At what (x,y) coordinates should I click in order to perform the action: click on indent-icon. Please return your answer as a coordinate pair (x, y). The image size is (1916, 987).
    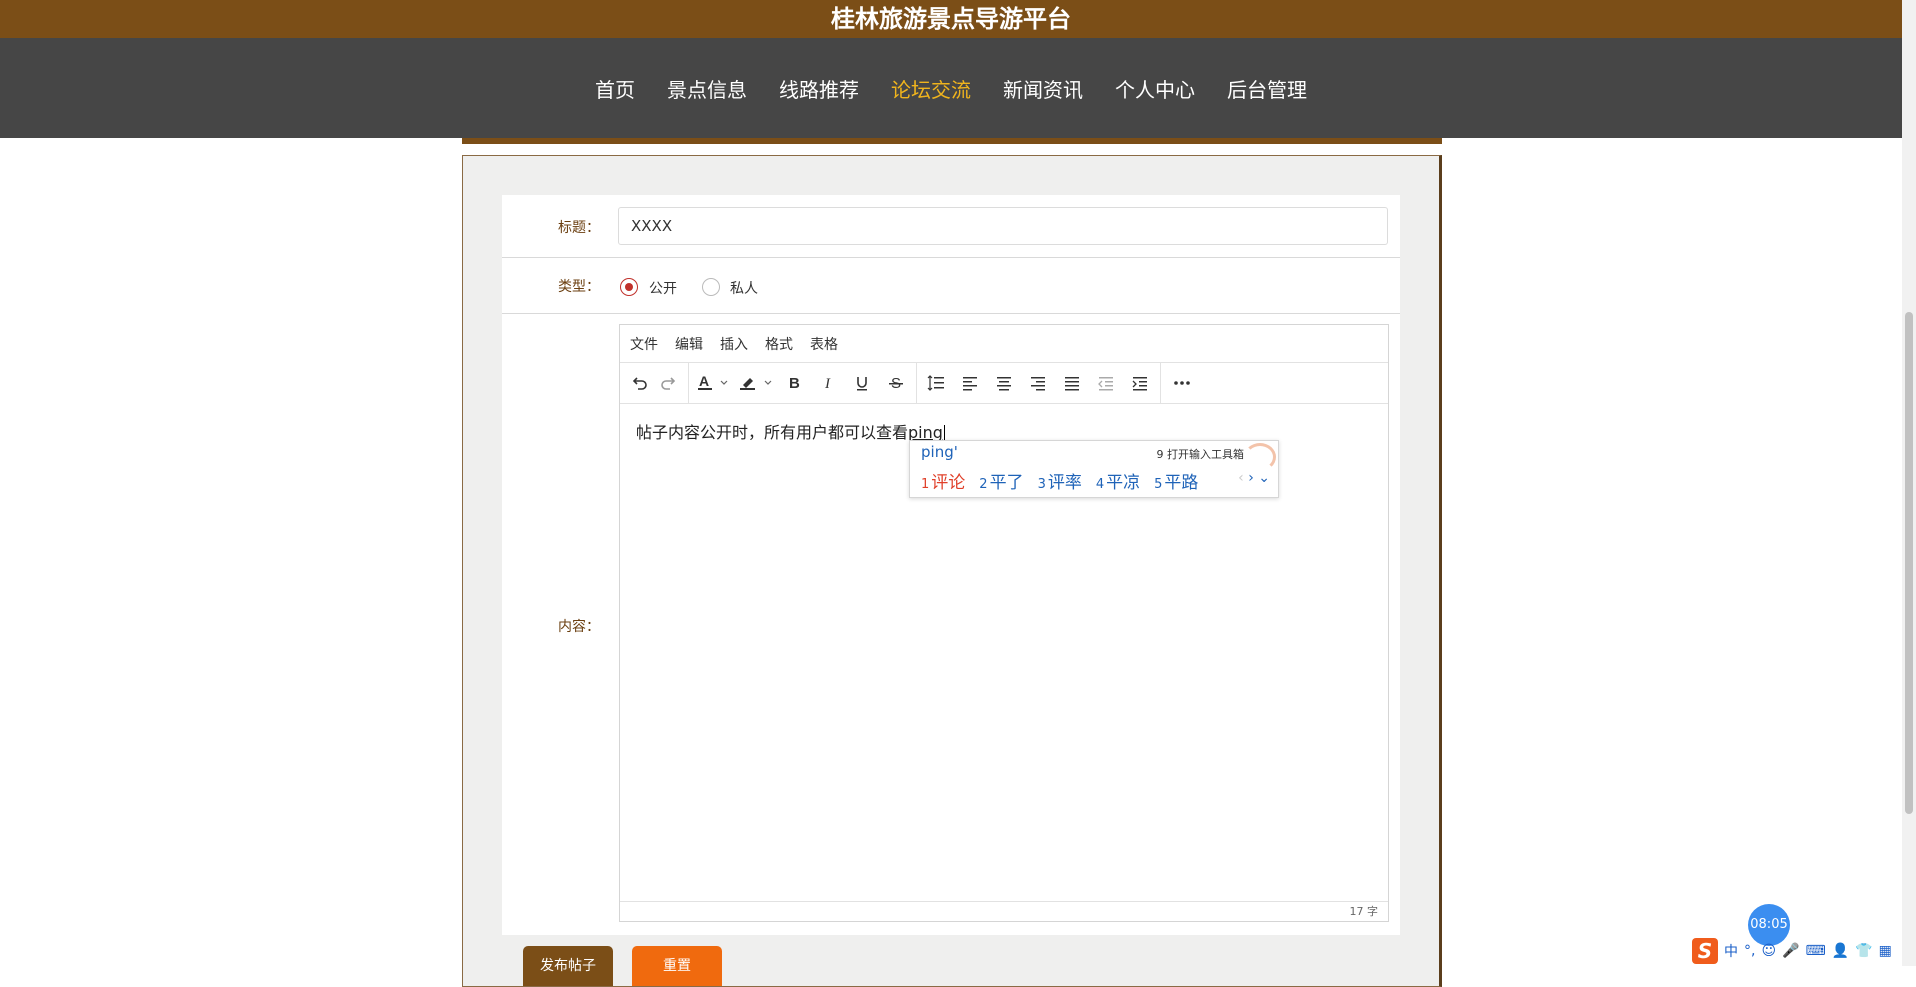
    Looking at the image, I should click on (1140, 383).